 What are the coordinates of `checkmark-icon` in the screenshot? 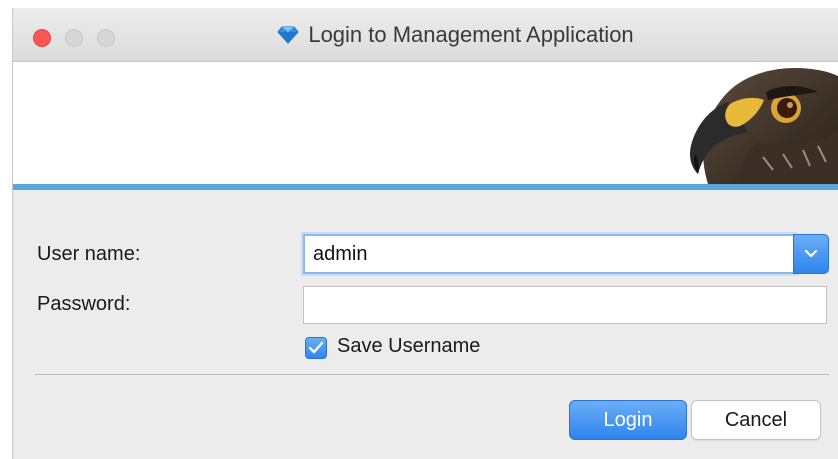 It's located at (316, 347).